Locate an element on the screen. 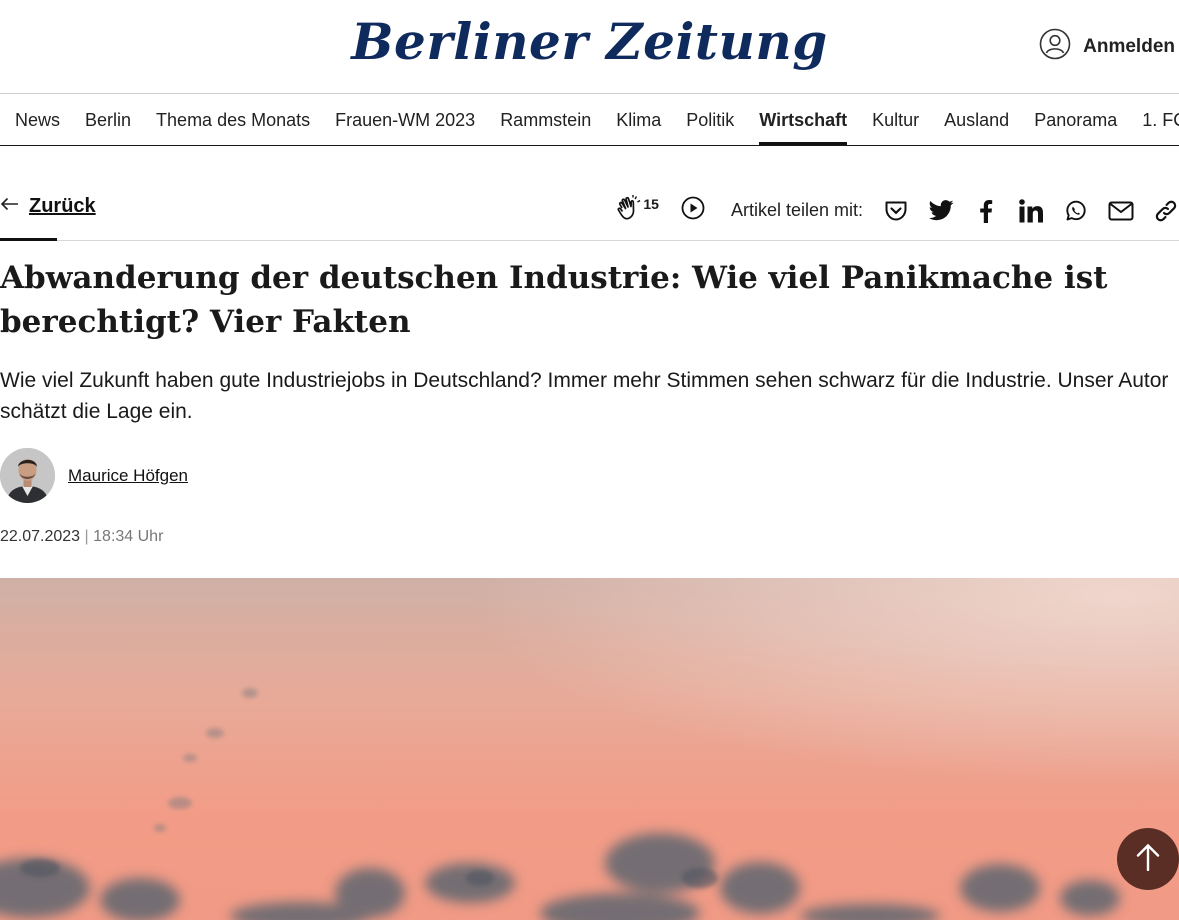  nav-item-kultur: Kultur is located at coordinates (895, 120).